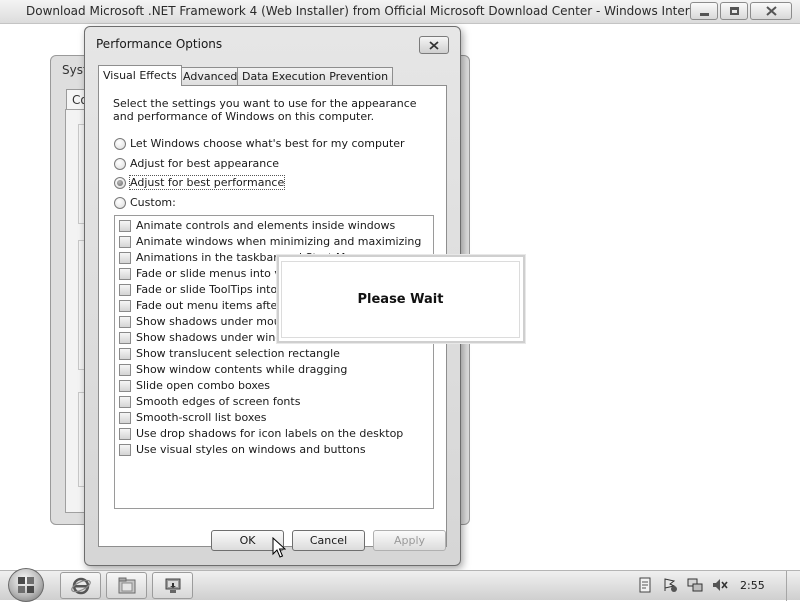 This screenshot has height=602, width=800. Describe the element at coordinates (159, 44) in the screenshot. I see `dialog-title: Performance Options` at that location.